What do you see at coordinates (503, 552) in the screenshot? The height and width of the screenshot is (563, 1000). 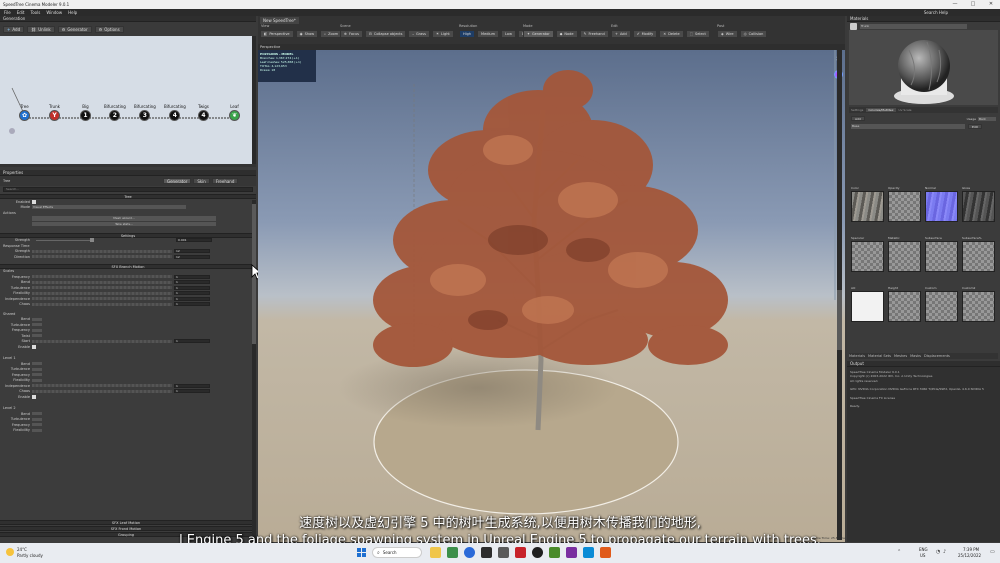 I see `app-grey-icon` at bounding box center [503, 552].